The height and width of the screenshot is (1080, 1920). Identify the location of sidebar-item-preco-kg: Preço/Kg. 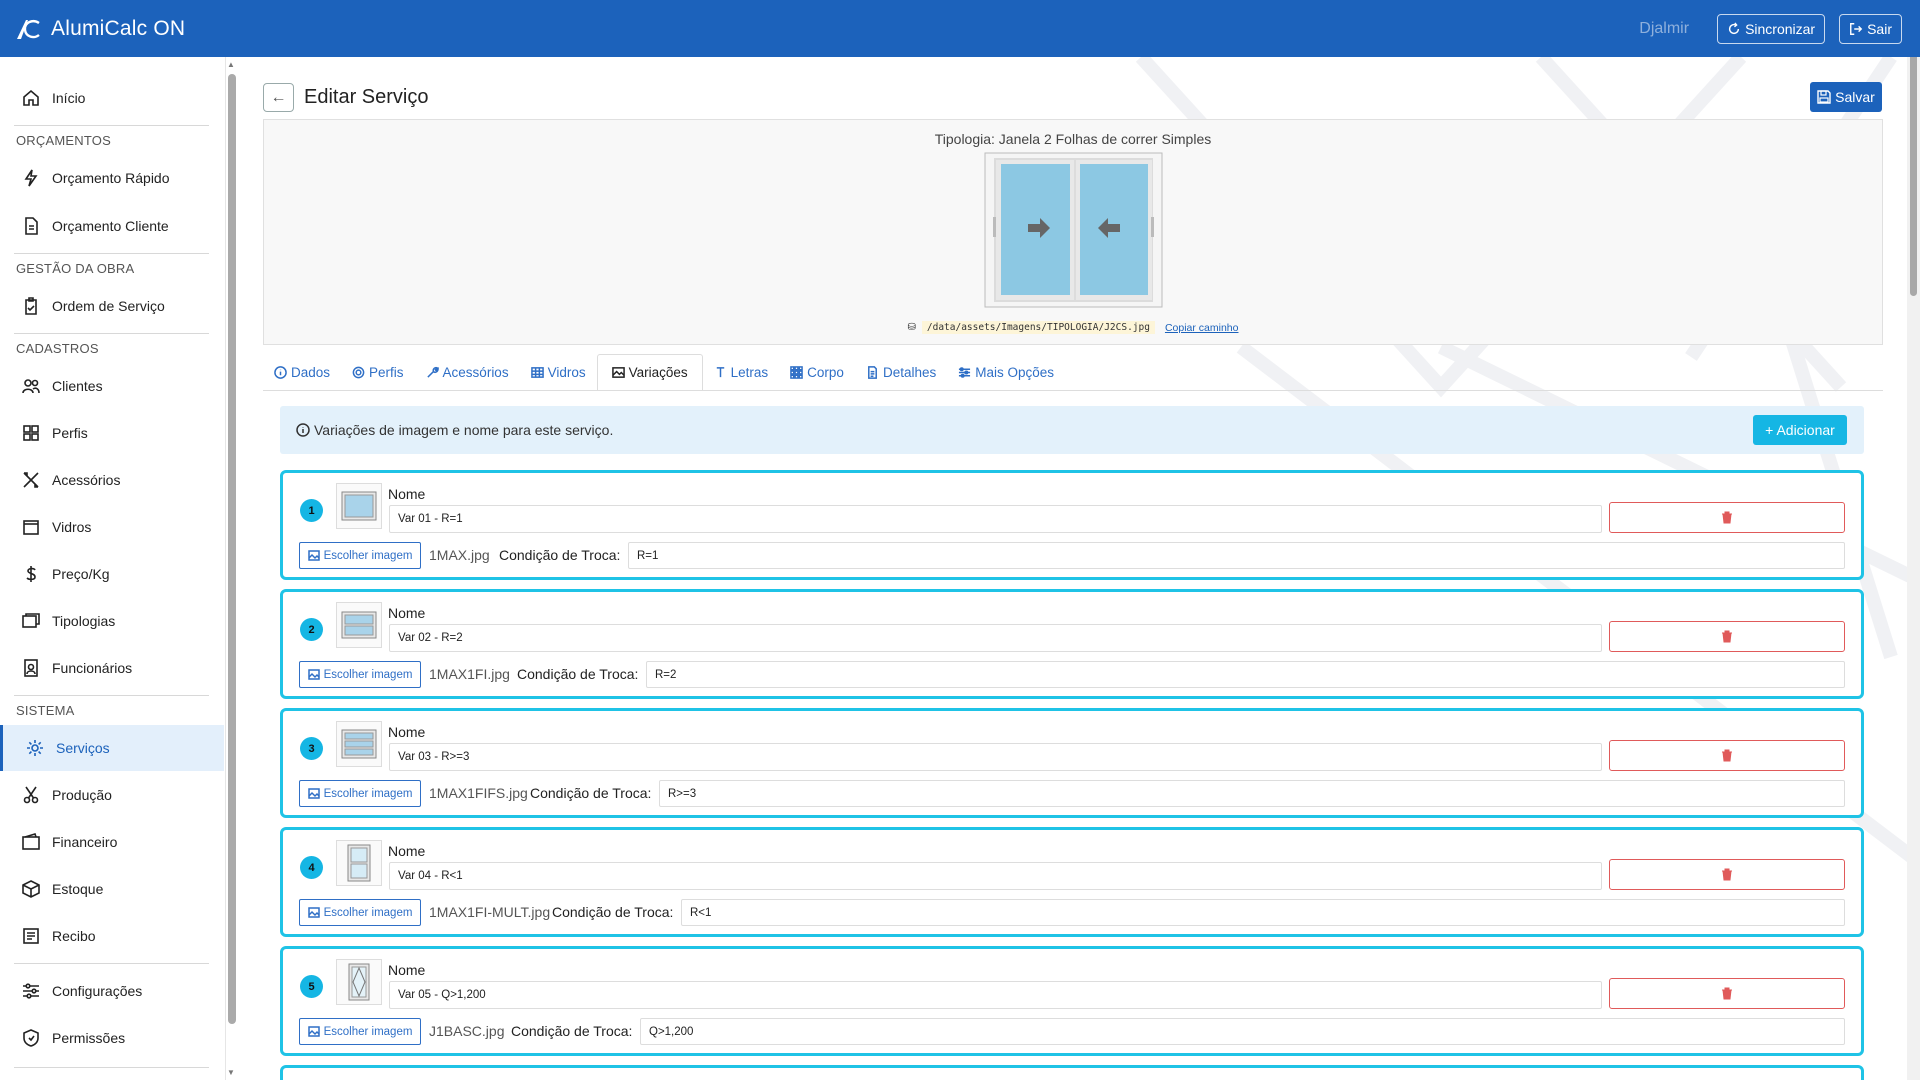
(112, 574).